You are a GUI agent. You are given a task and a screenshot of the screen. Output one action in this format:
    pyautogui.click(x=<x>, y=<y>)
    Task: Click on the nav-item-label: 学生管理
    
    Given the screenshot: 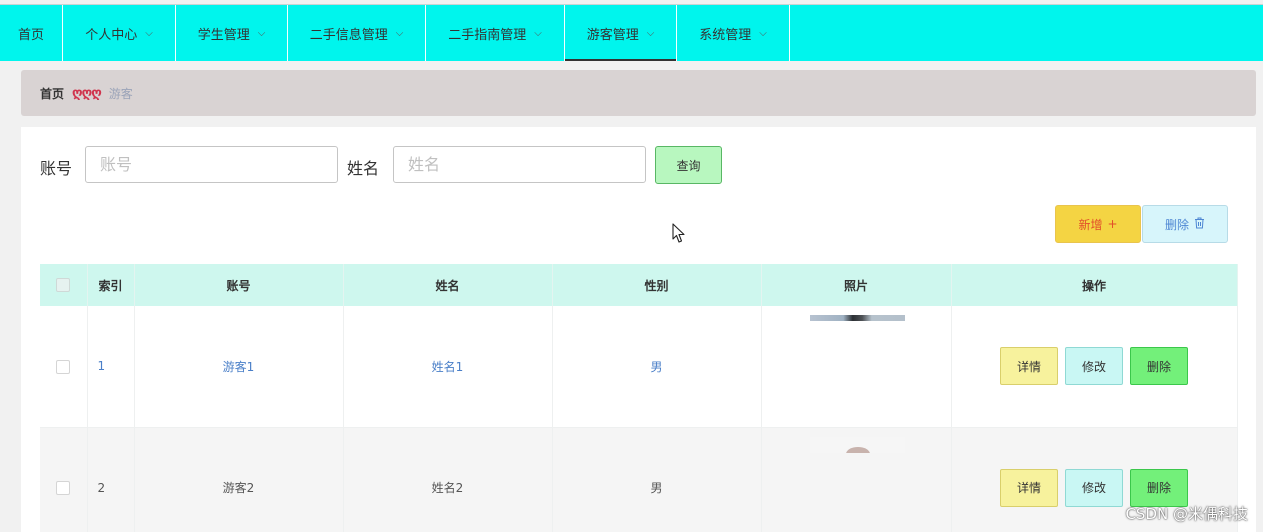 What is the action you would take?
    pyautogui.click(x=223, y=35)
    